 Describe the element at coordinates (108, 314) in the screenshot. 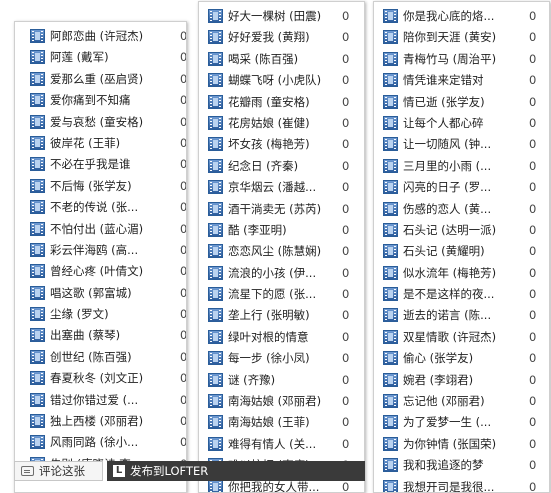

I see `song-row: 尘缘 (罗文) 0` at that location.